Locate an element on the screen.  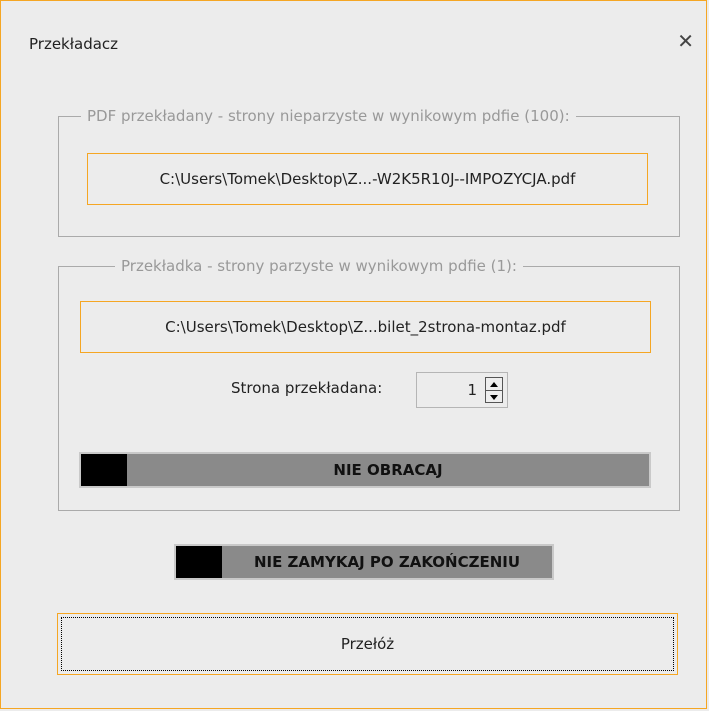
no-close-toggle-label: NIE ZAMYKAJ PO ZAKOŃCZENIU is located at coordinates (387, 562).